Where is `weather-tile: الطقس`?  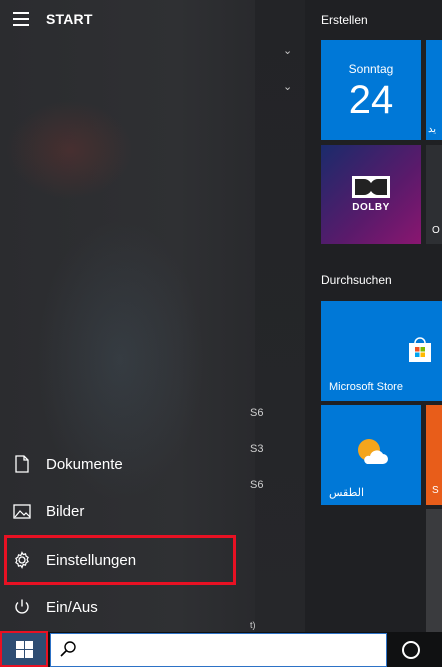
weather-tile: الطقس is located at coordinates (371, 455).